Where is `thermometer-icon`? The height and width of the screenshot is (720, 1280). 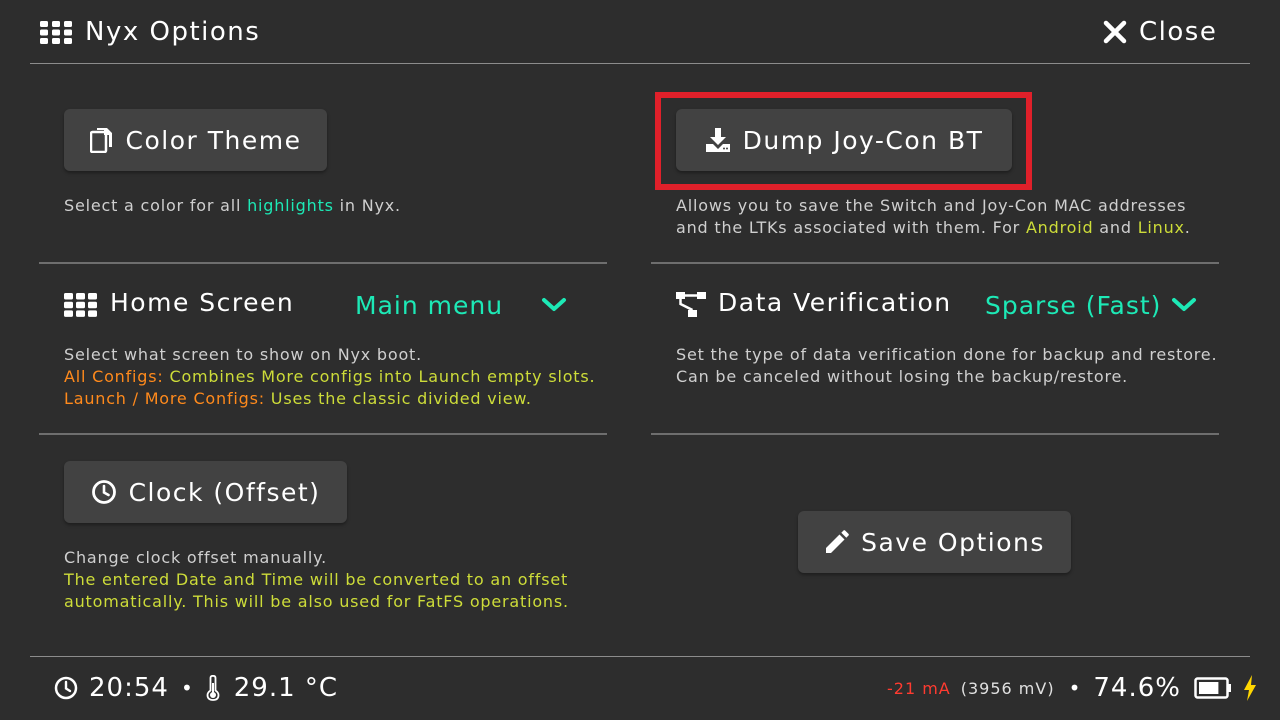 thermometer-icon is located at coordinates (213, 688).